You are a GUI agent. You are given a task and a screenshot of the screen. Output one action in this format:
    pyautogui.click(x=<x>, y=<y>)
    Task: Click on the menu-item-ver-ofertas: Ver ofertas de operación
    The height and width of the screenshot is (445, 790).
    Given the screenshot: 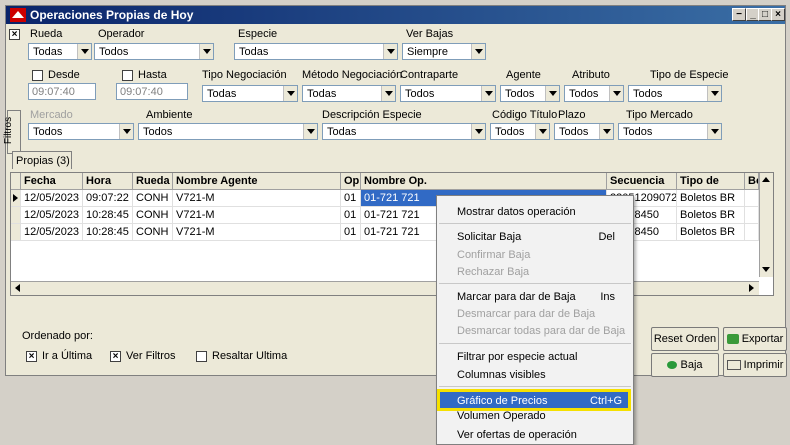 What is the action you would take?
    pyautogui.click(x=517, y=435)
    